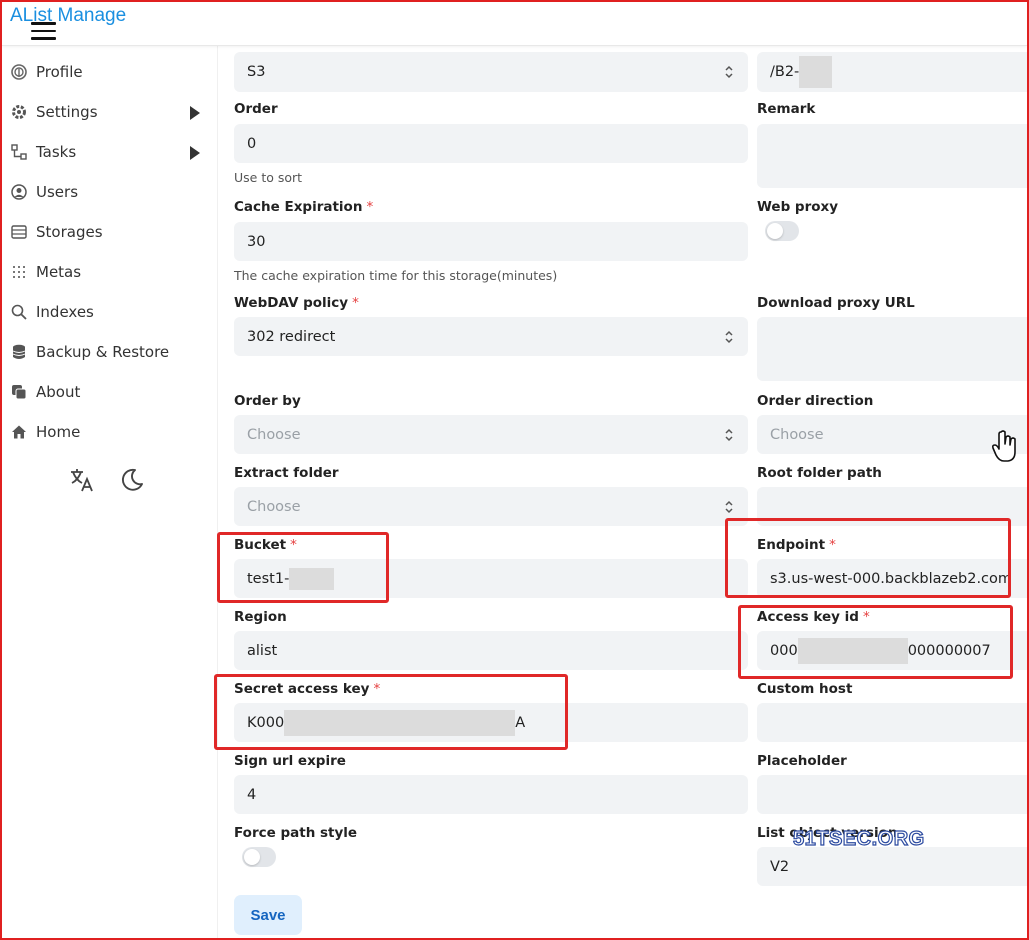 The image size is (1029, 940). Describe the element at coordinates (256, 72) in the screenshot. I see `driver-value: S3` at that location.